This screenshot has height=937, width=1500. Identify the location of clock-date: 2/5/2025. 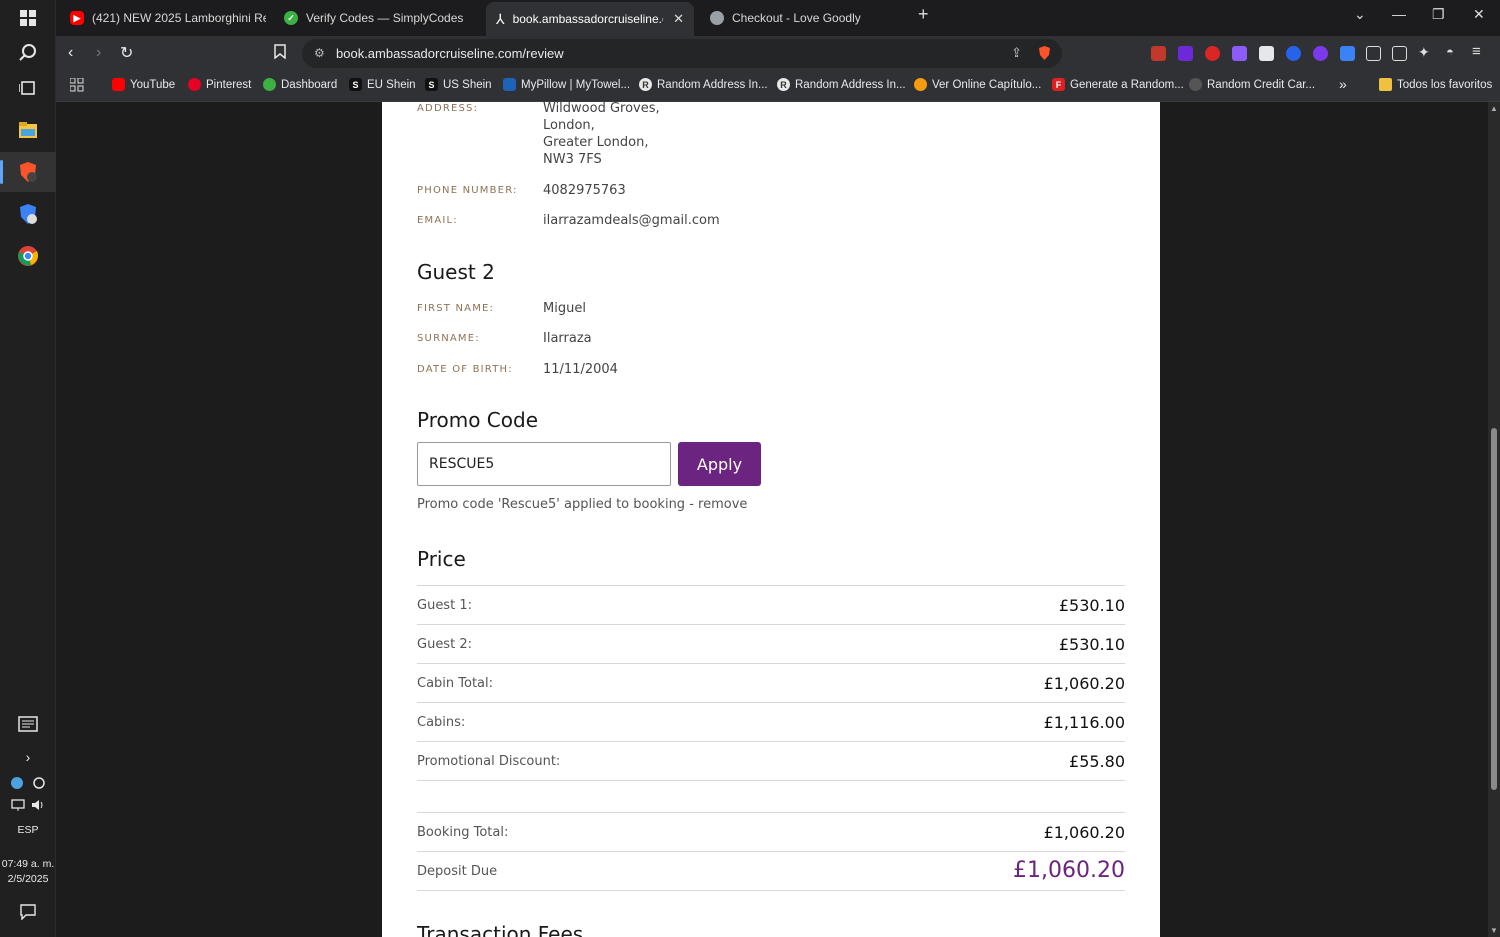
(28, 879).